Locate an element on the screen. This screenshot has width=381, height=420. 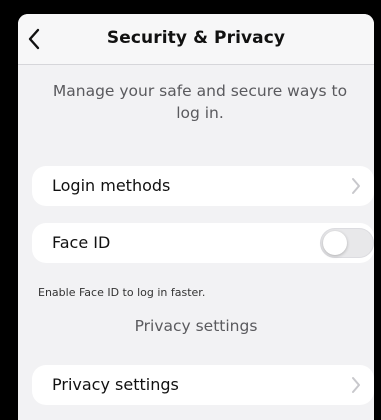
privacy-settings-row: Privacy settings is located at coordinates (203, 385).